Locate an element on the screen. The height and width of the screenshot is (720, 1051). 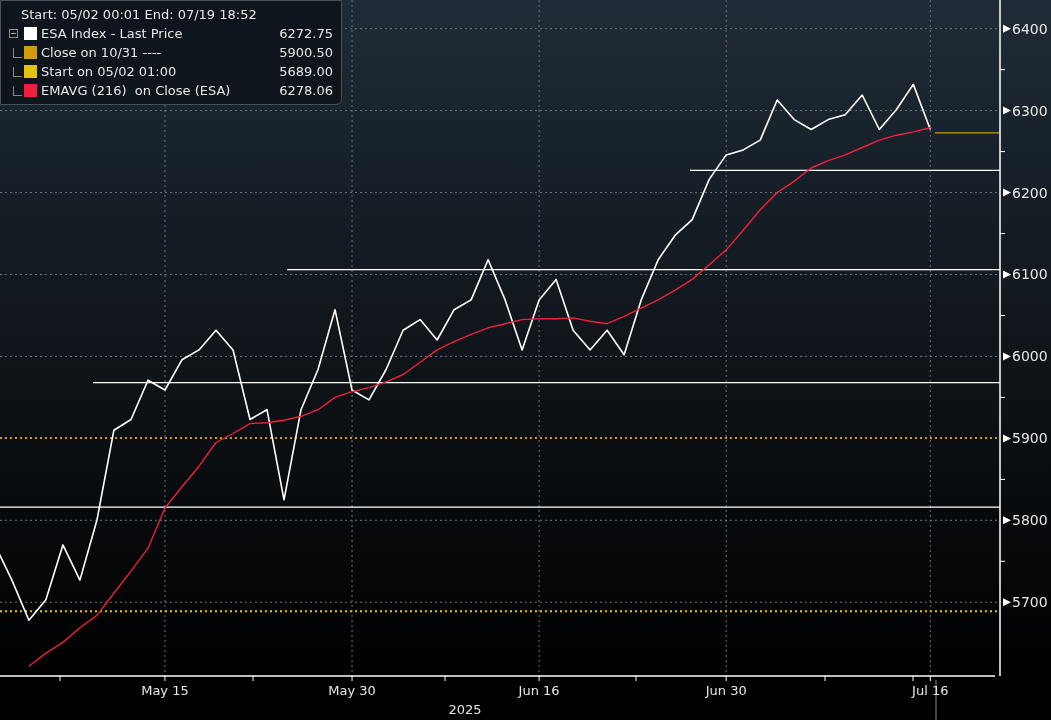
axis-tick-label: 5700 is located at coordinates (1030, 602).